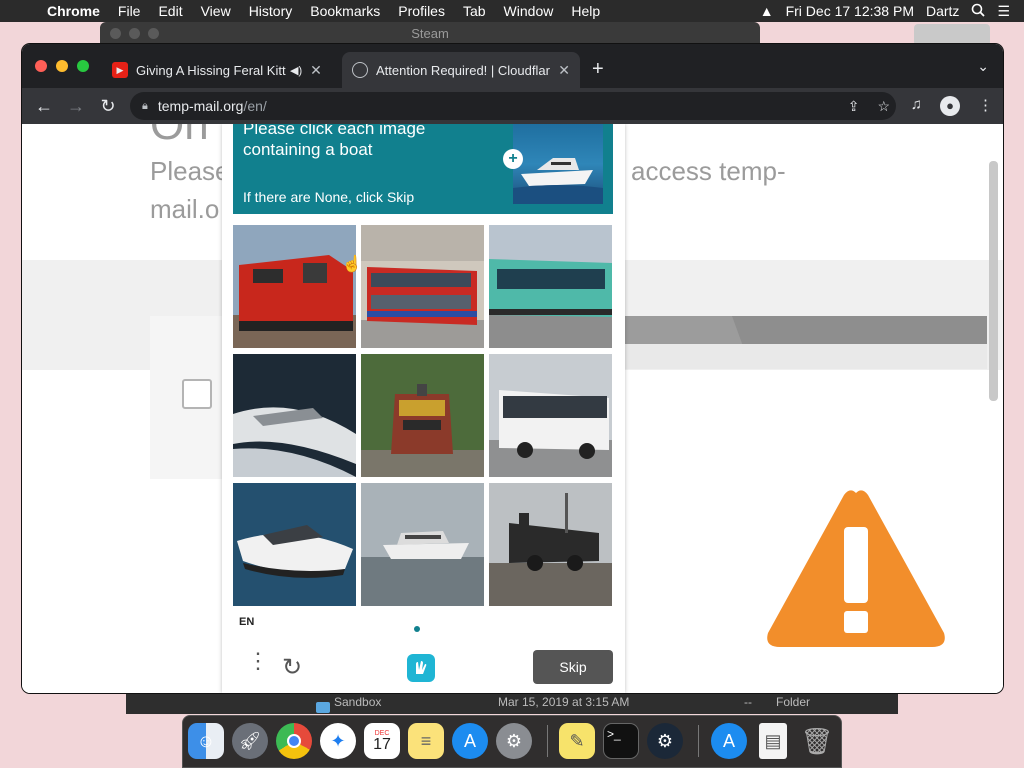  I want to click on finder-row-kind: Folder, so click(793, 702).